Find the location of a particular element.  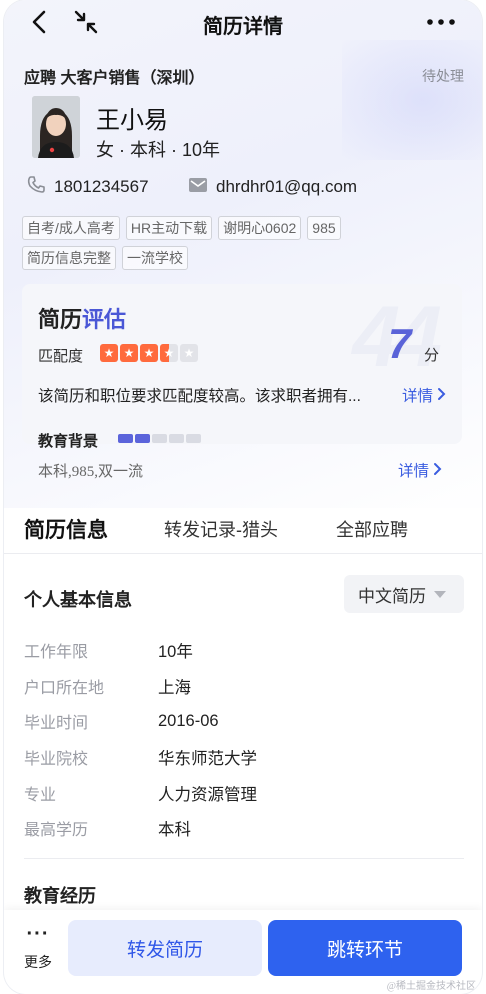

phone-contact: 1801234567 is located at coordinates (87, 187).